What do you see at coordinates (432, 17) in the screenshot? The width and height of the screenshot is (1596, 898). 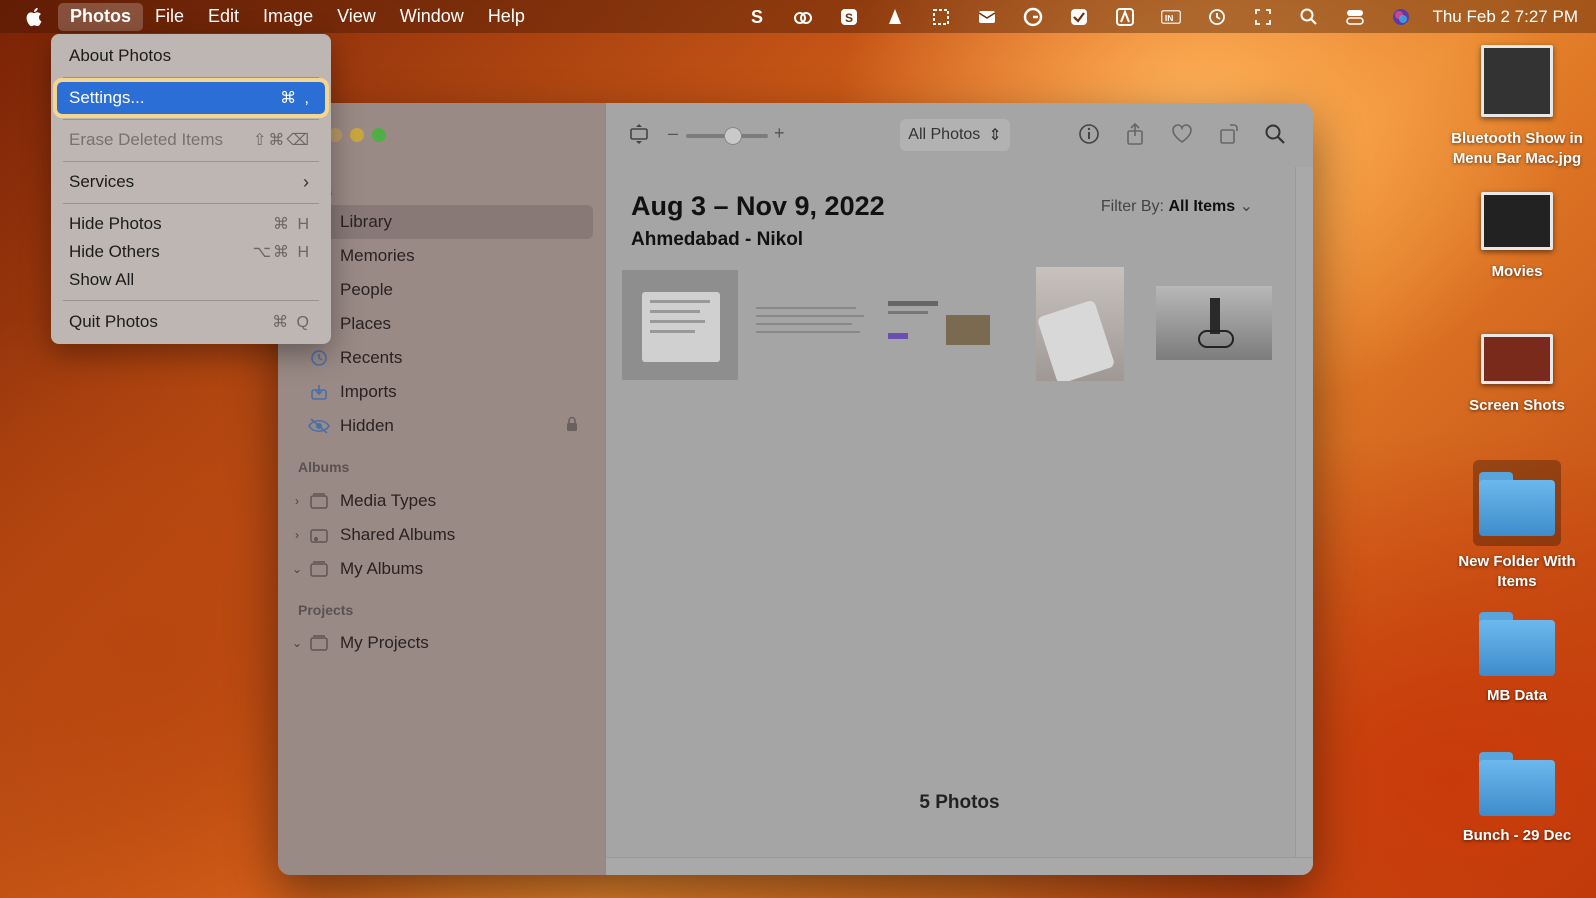 I see `menu-window: Window` at bounding box center [432, 17].